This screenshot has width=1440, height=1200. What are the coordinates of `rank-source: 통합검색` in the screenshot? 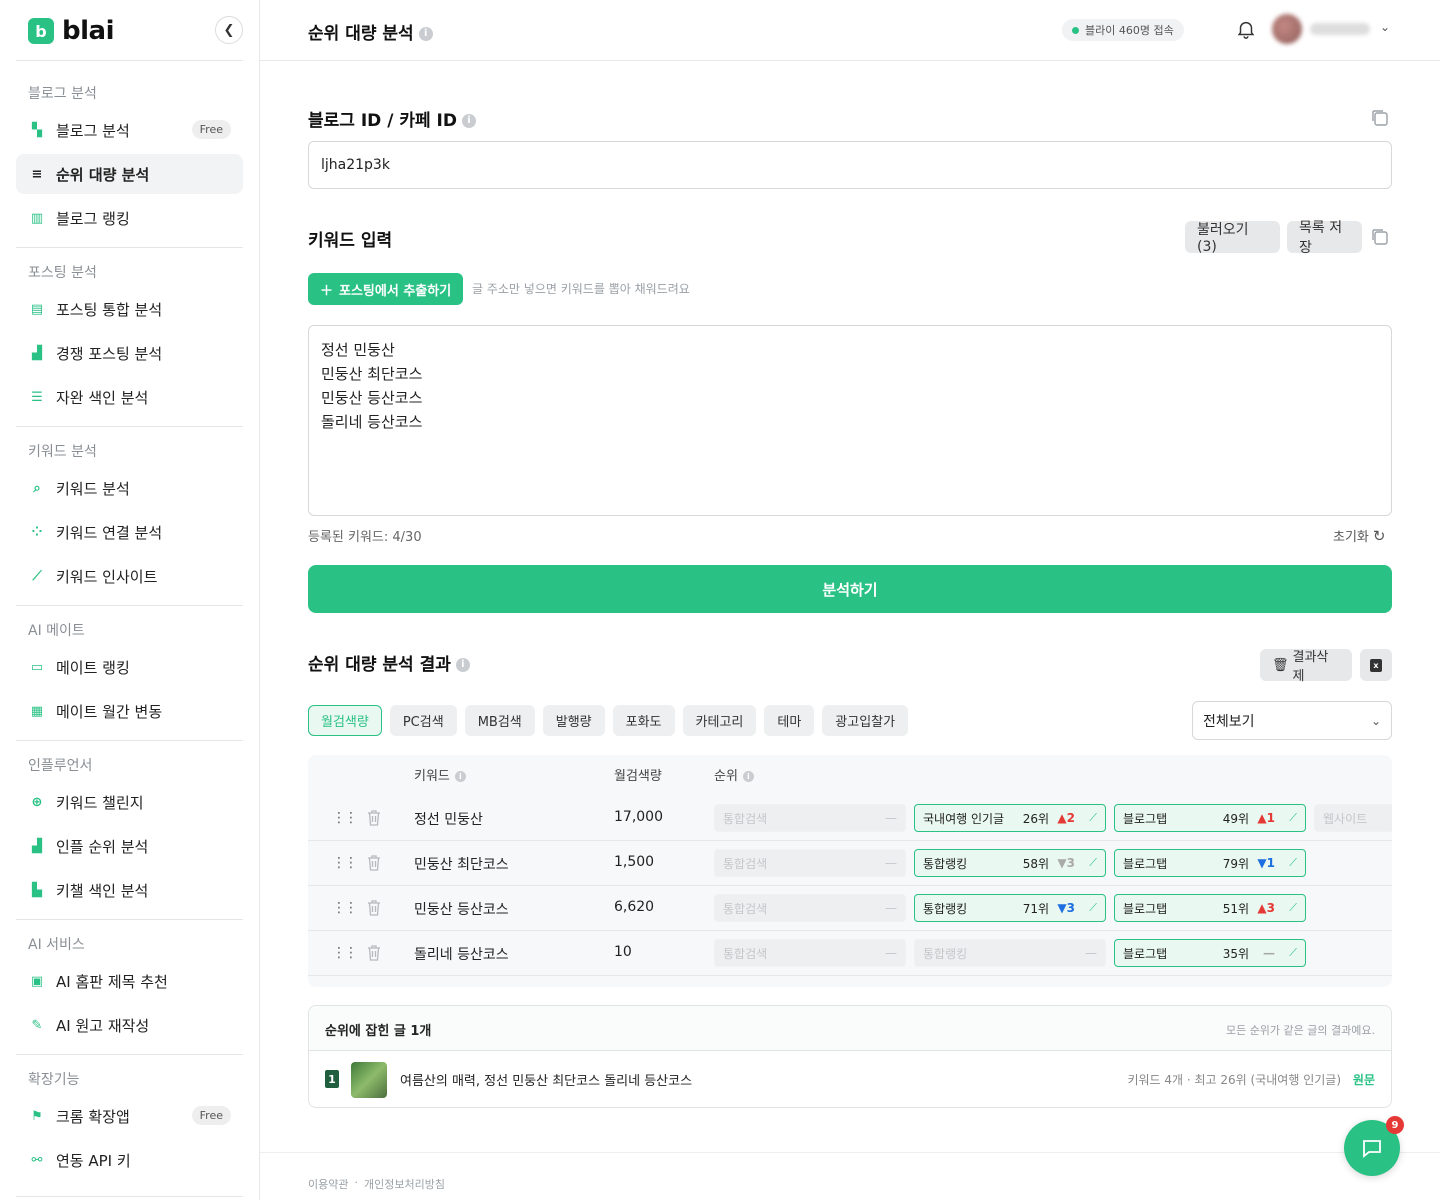 It's located at (745, 818).